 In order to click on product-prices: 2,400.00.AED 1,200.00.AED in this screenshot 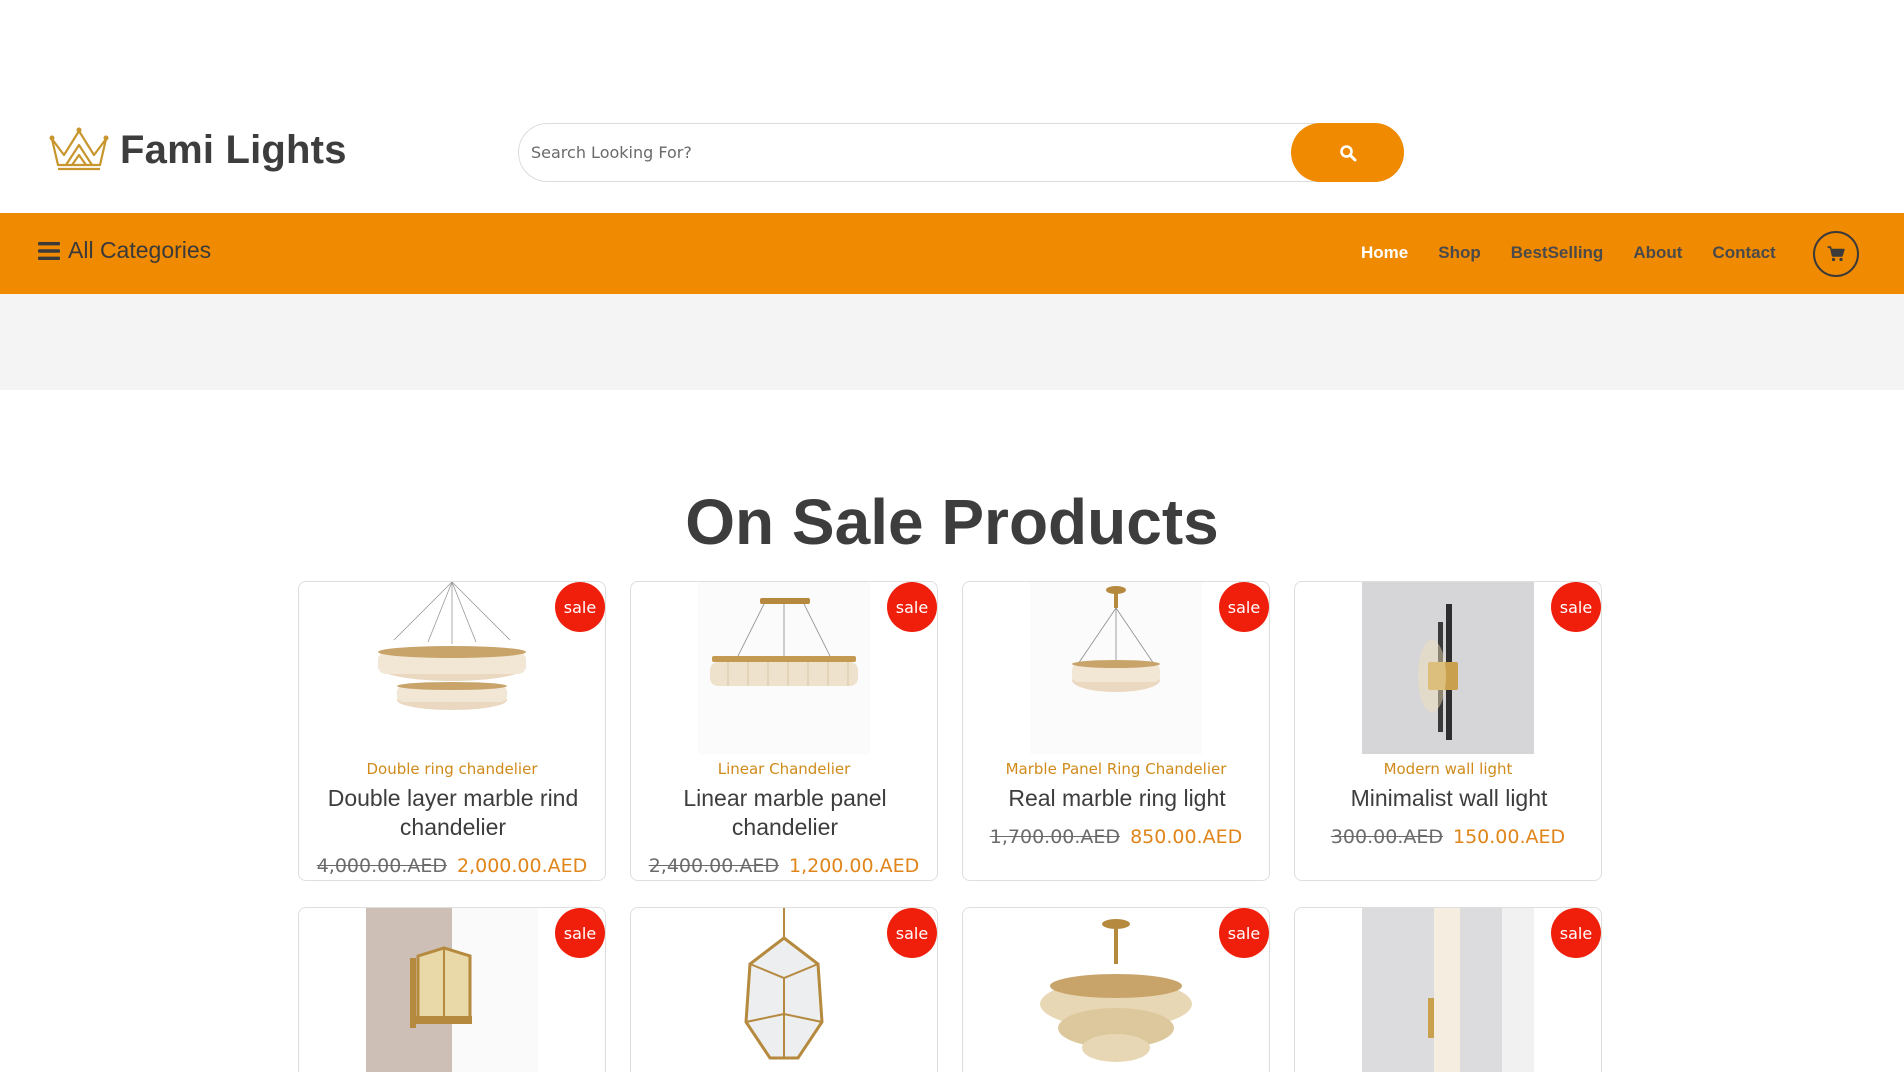, I will do `click(784, 866)`.